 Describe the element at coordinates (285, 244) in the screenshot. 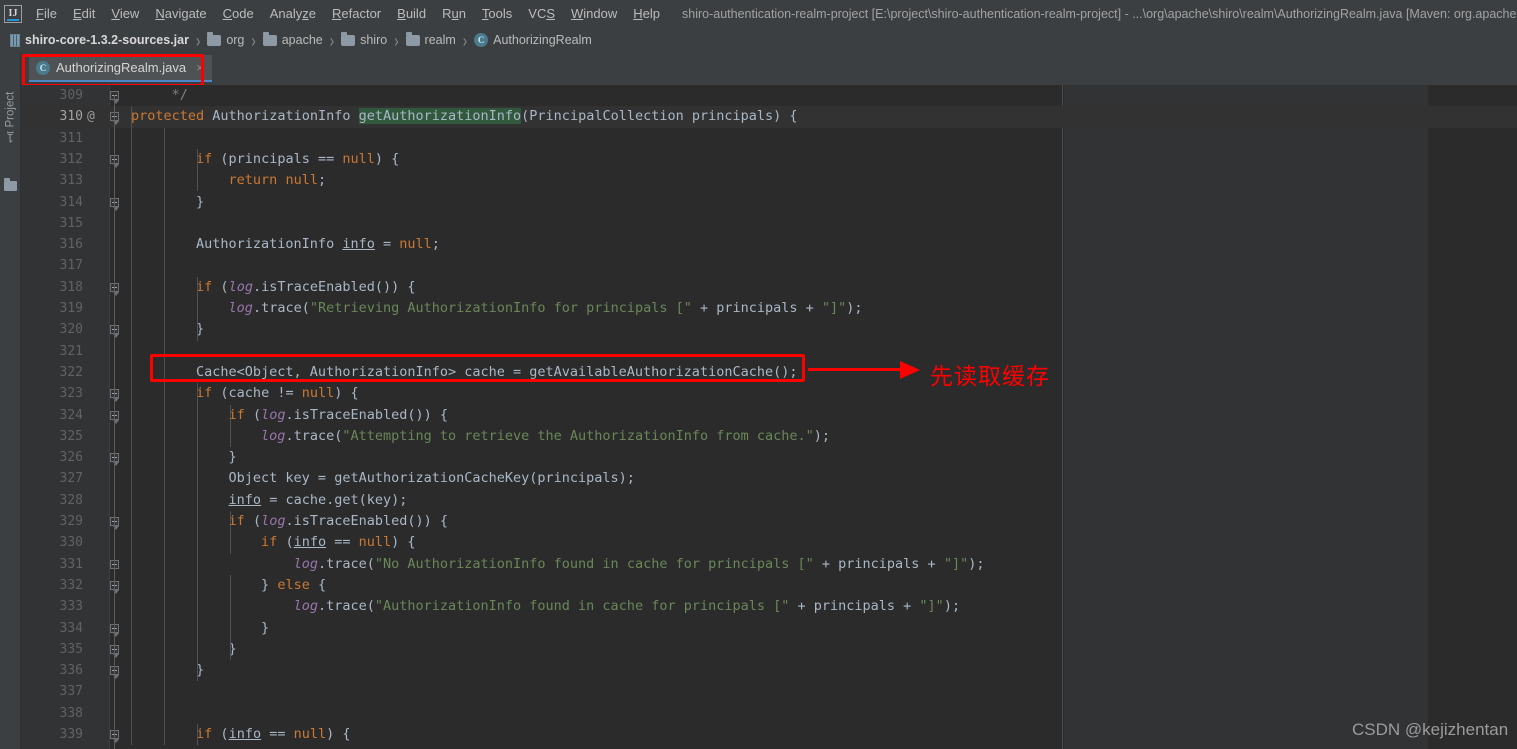

I see `code-line-text: AuthorizationInfo info = null;` at that location.